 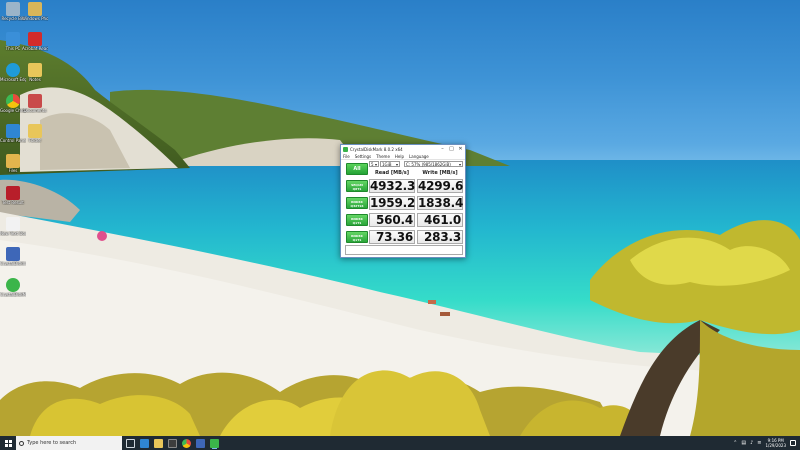 What do you see at coordinates (35, 39) in the screenshot?
I see `pdf-icon` at bounding box center [35, 39].